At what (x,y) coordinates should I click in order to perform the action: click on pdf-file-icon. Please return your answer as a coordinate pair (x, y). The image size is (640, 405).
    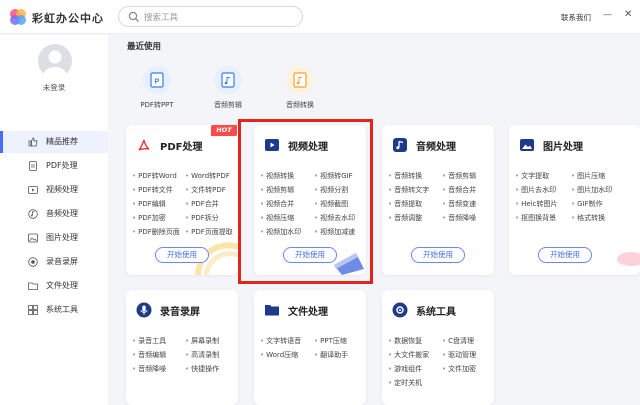
    Looking at the image, I should click on (33, 166).